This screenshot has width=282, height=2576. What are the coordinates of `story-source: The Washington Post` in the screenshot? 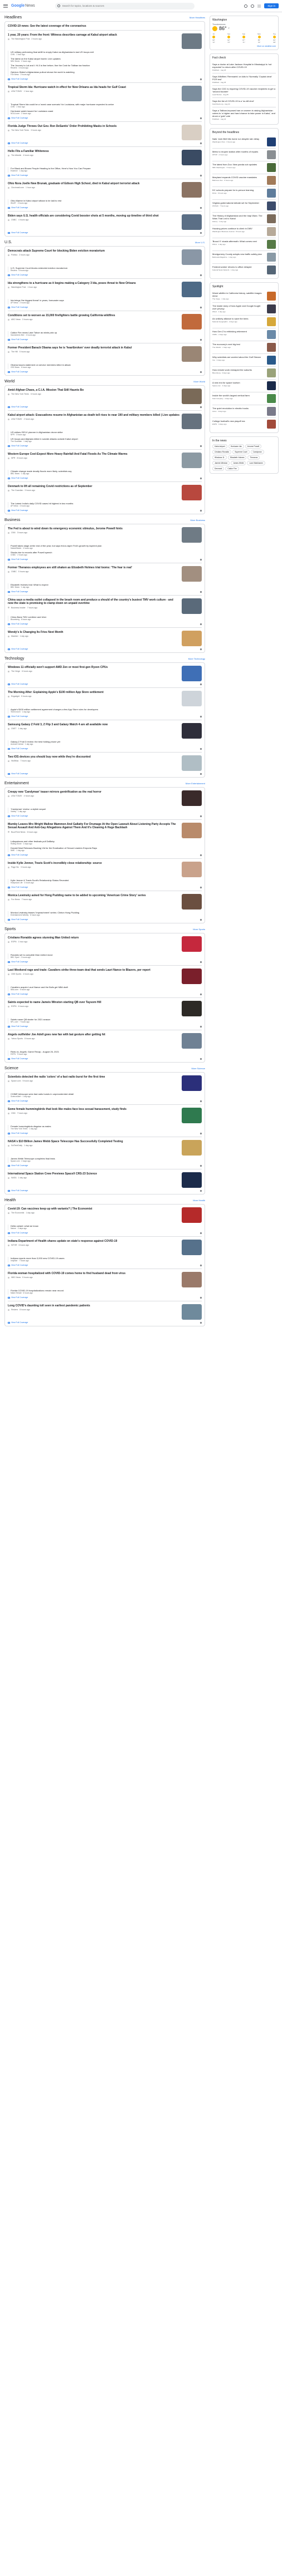 It's located at (21, 39).